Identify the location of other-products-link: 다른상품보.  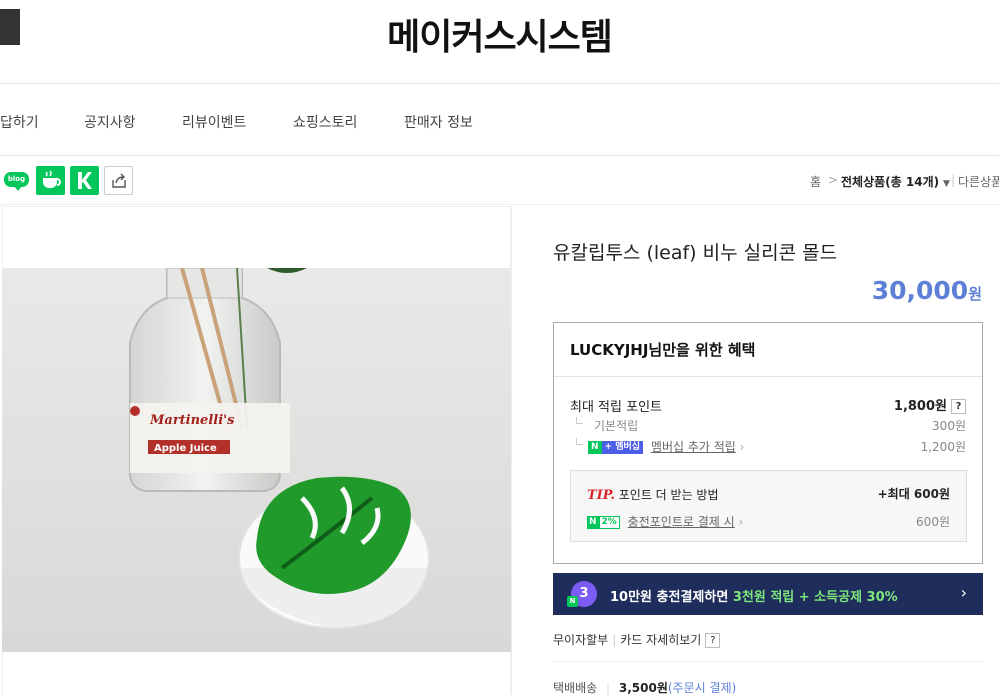
(978, 181).